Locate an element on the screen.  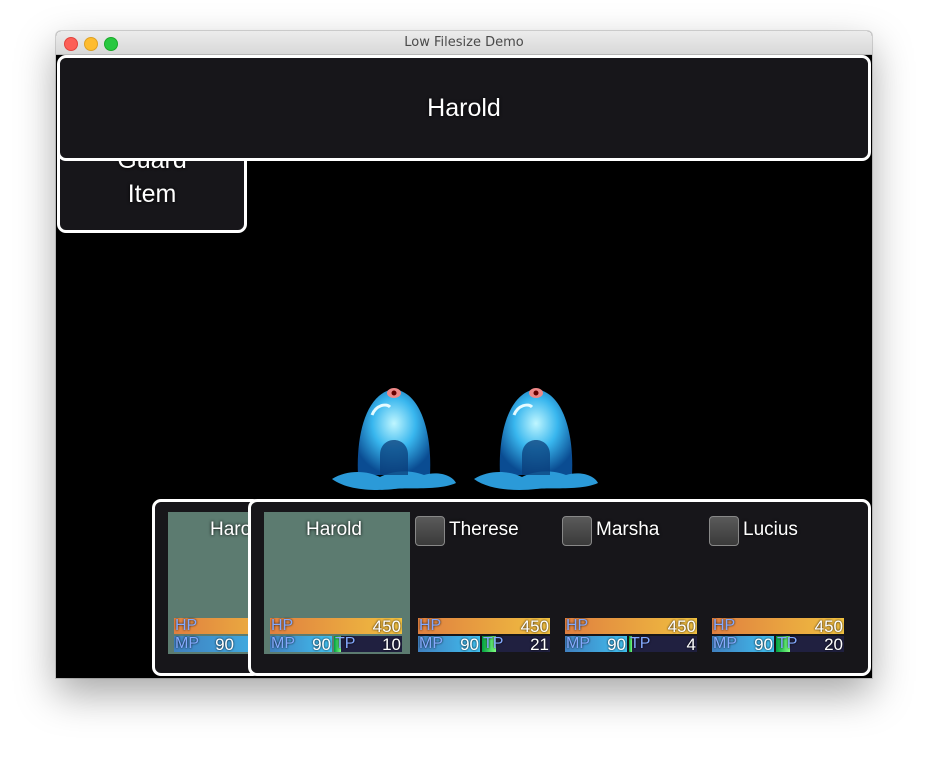
party-status-window-back: Haro HP MP 90 is located at coordinates (233, 587).